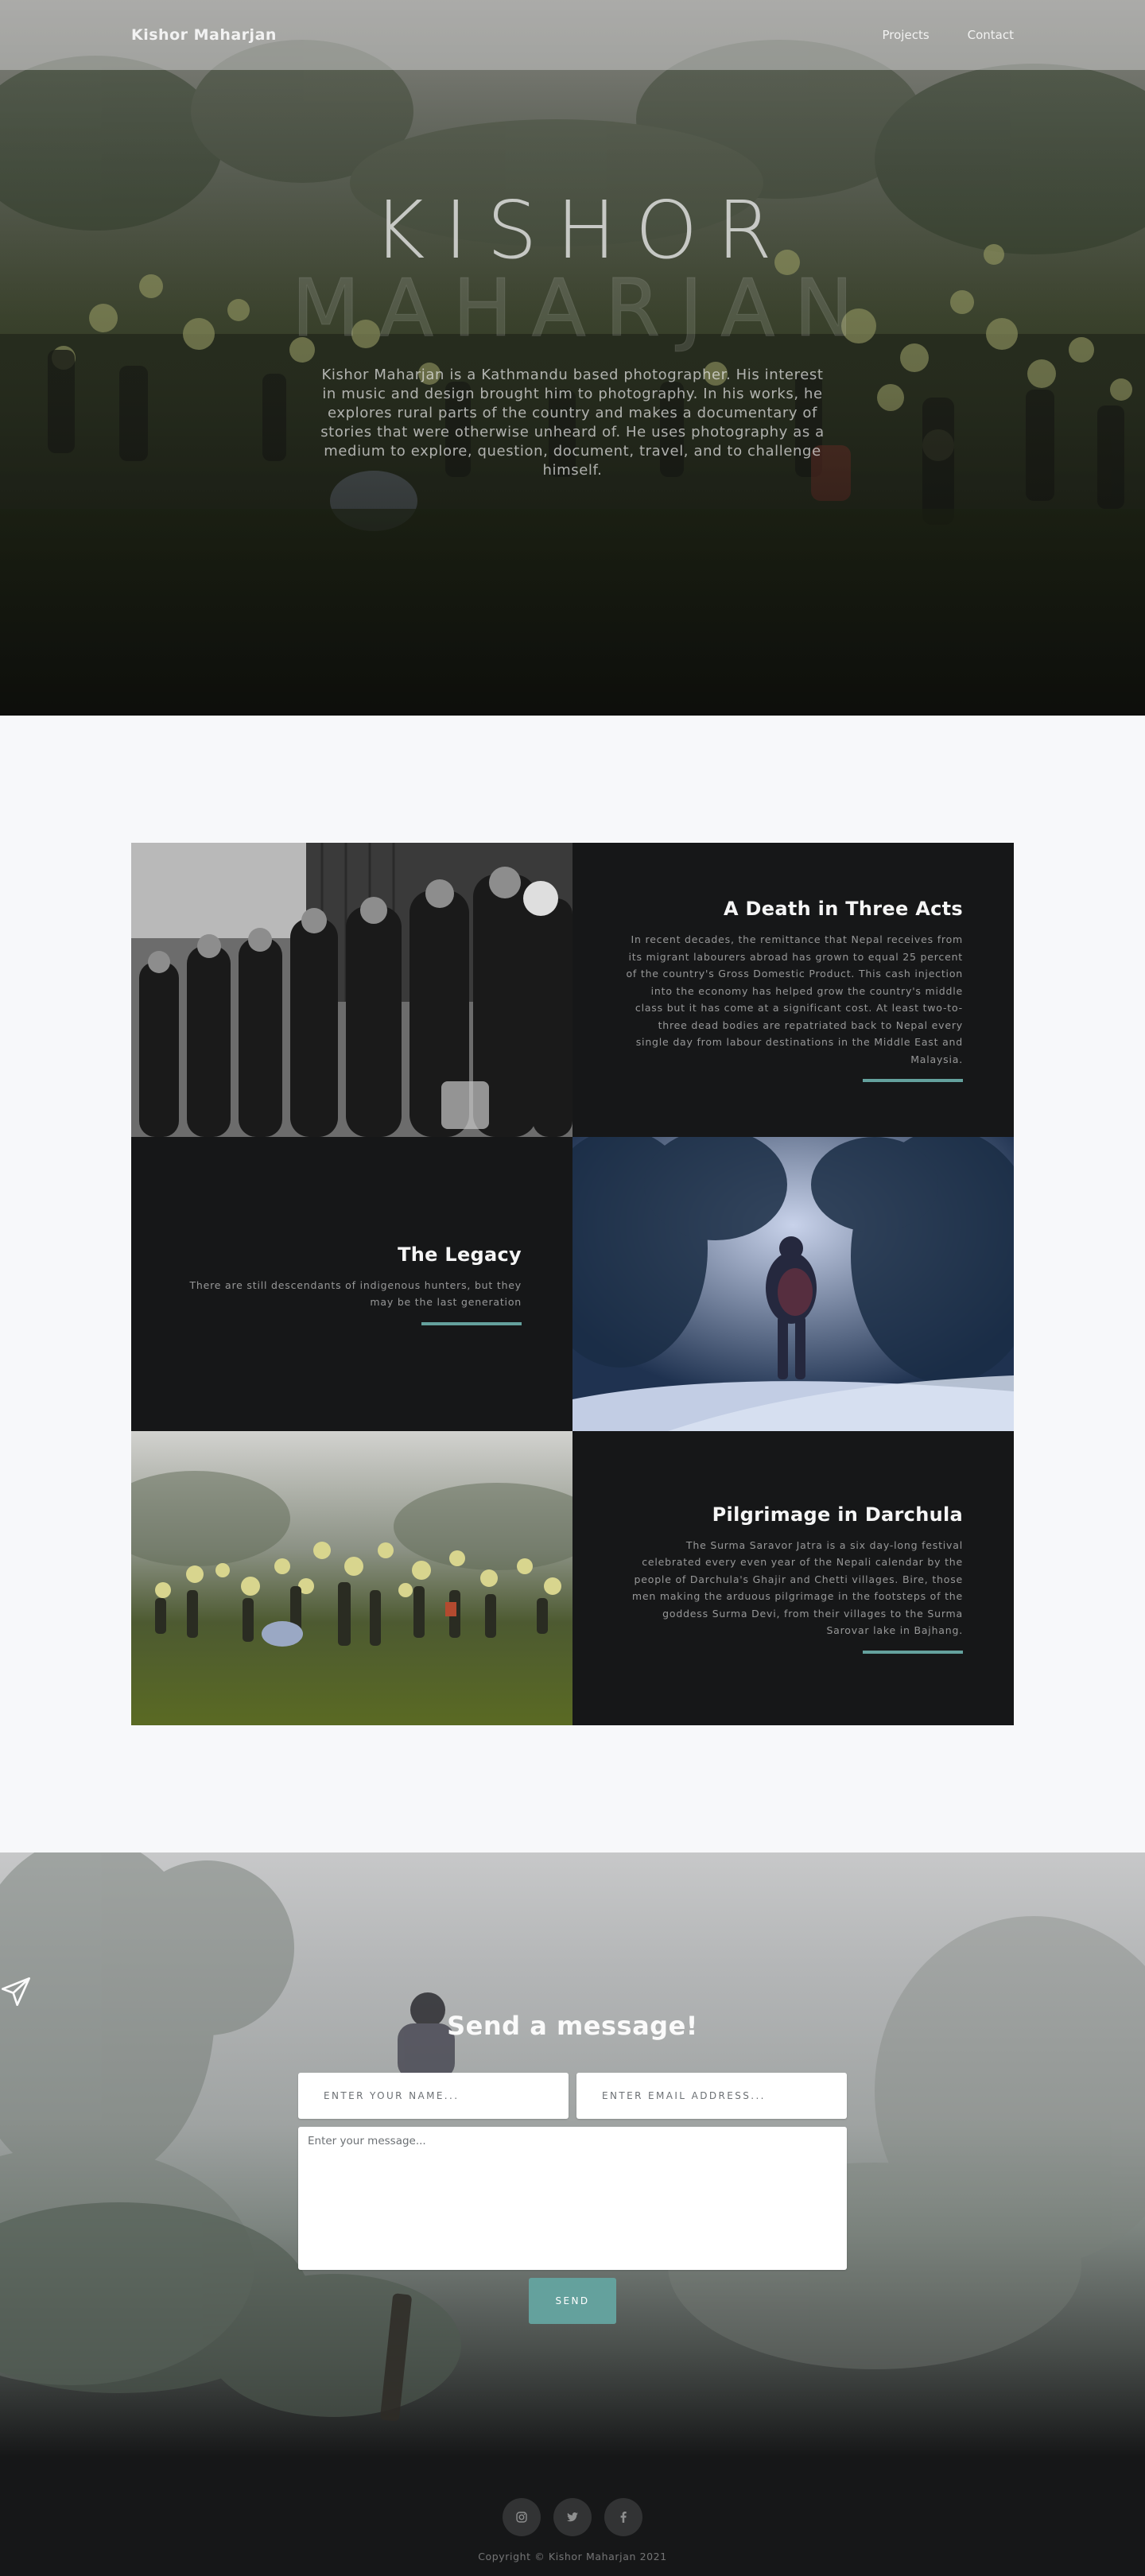 This screenshot has height=2576, width=1145. I want to click on contact-title: Send a message!, so click(572, 2026).